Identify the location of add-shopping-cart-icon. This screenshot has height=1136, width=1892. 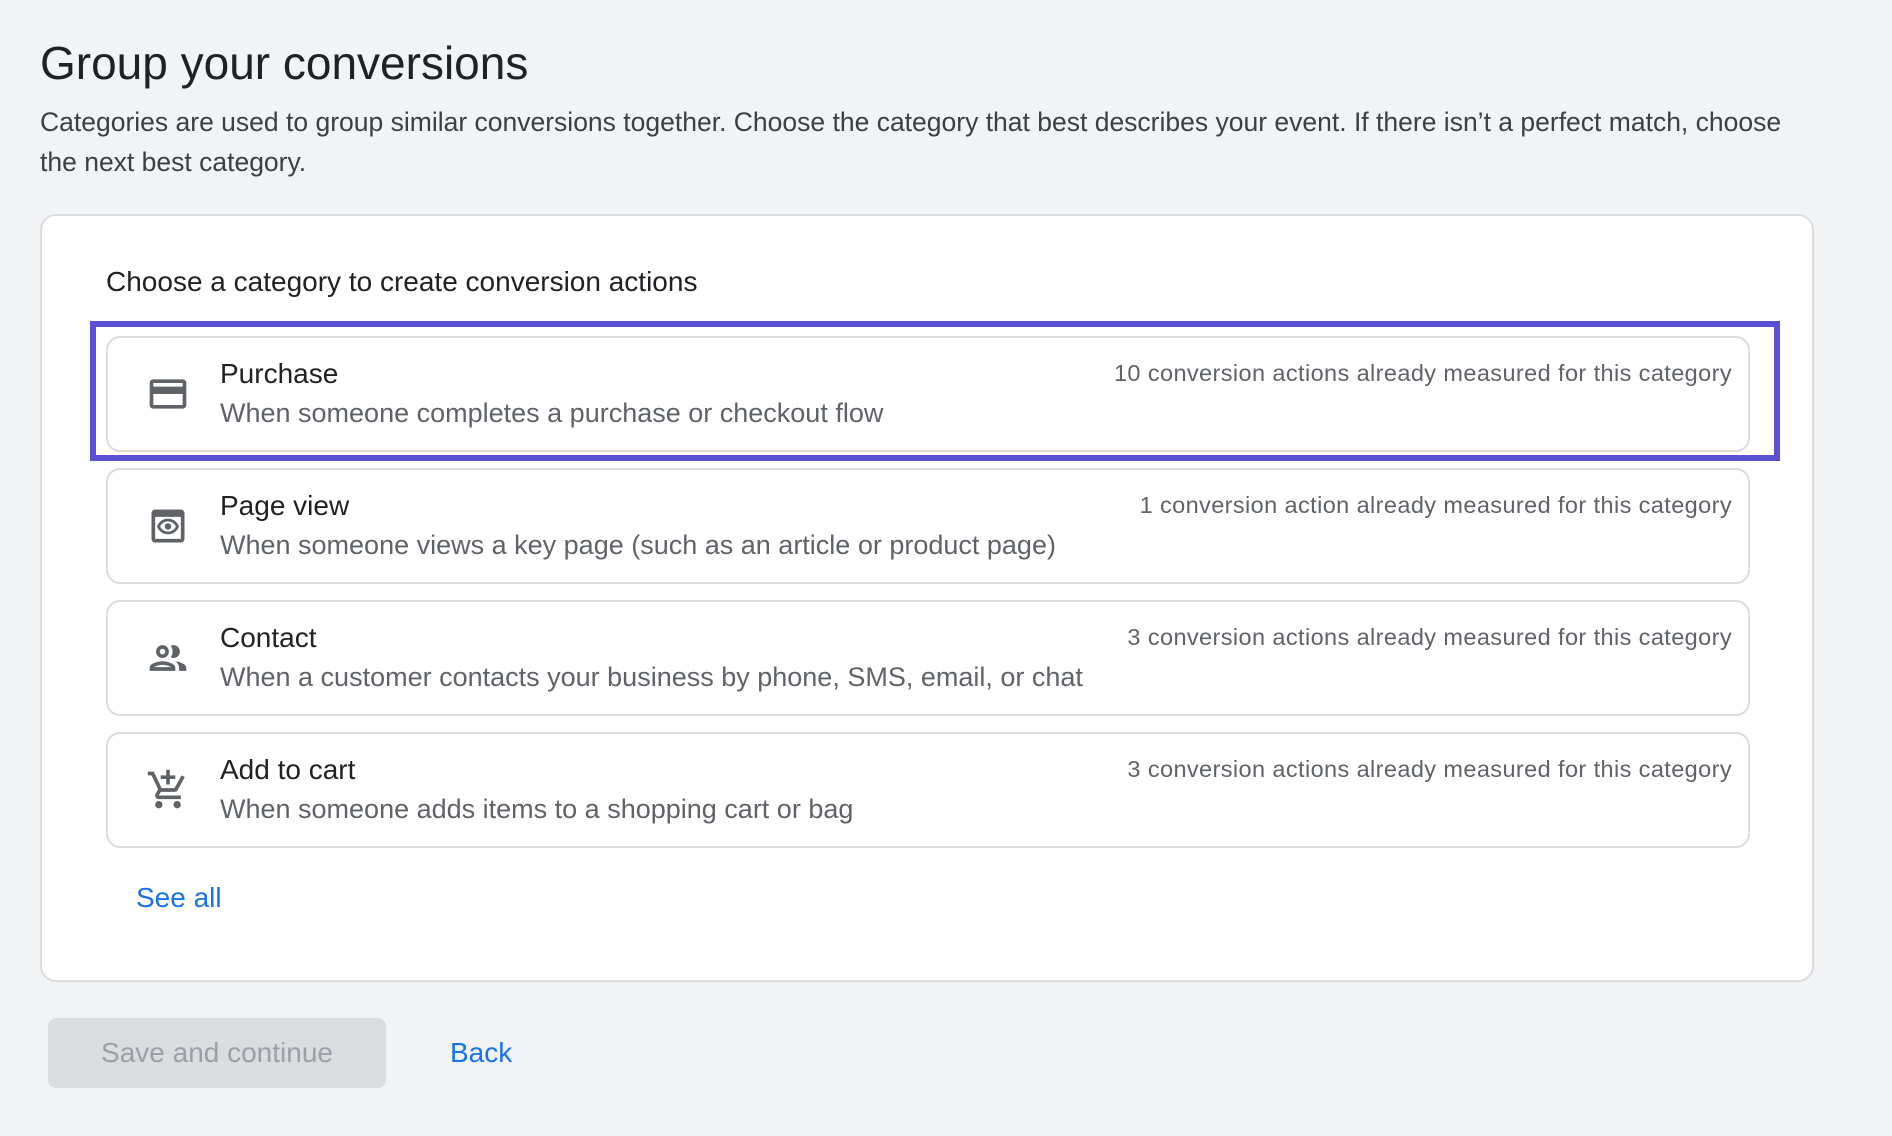
(168, 790).